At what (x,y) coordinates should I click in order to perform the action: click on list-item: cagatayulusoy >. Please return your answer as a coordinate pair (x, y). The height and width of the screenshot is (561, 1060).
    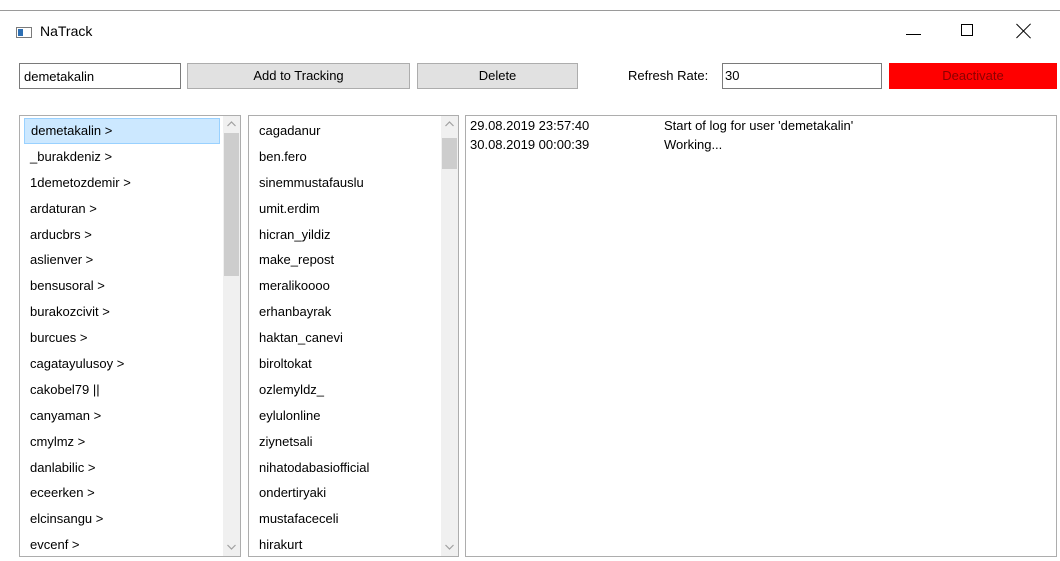
    Looking at the image, I should click on (122, 364).